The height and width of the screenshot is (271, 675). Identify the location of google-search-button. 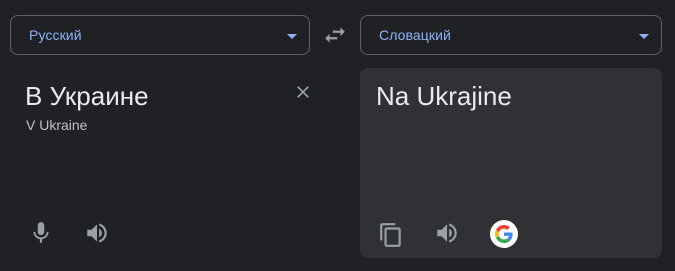
(504, 234).